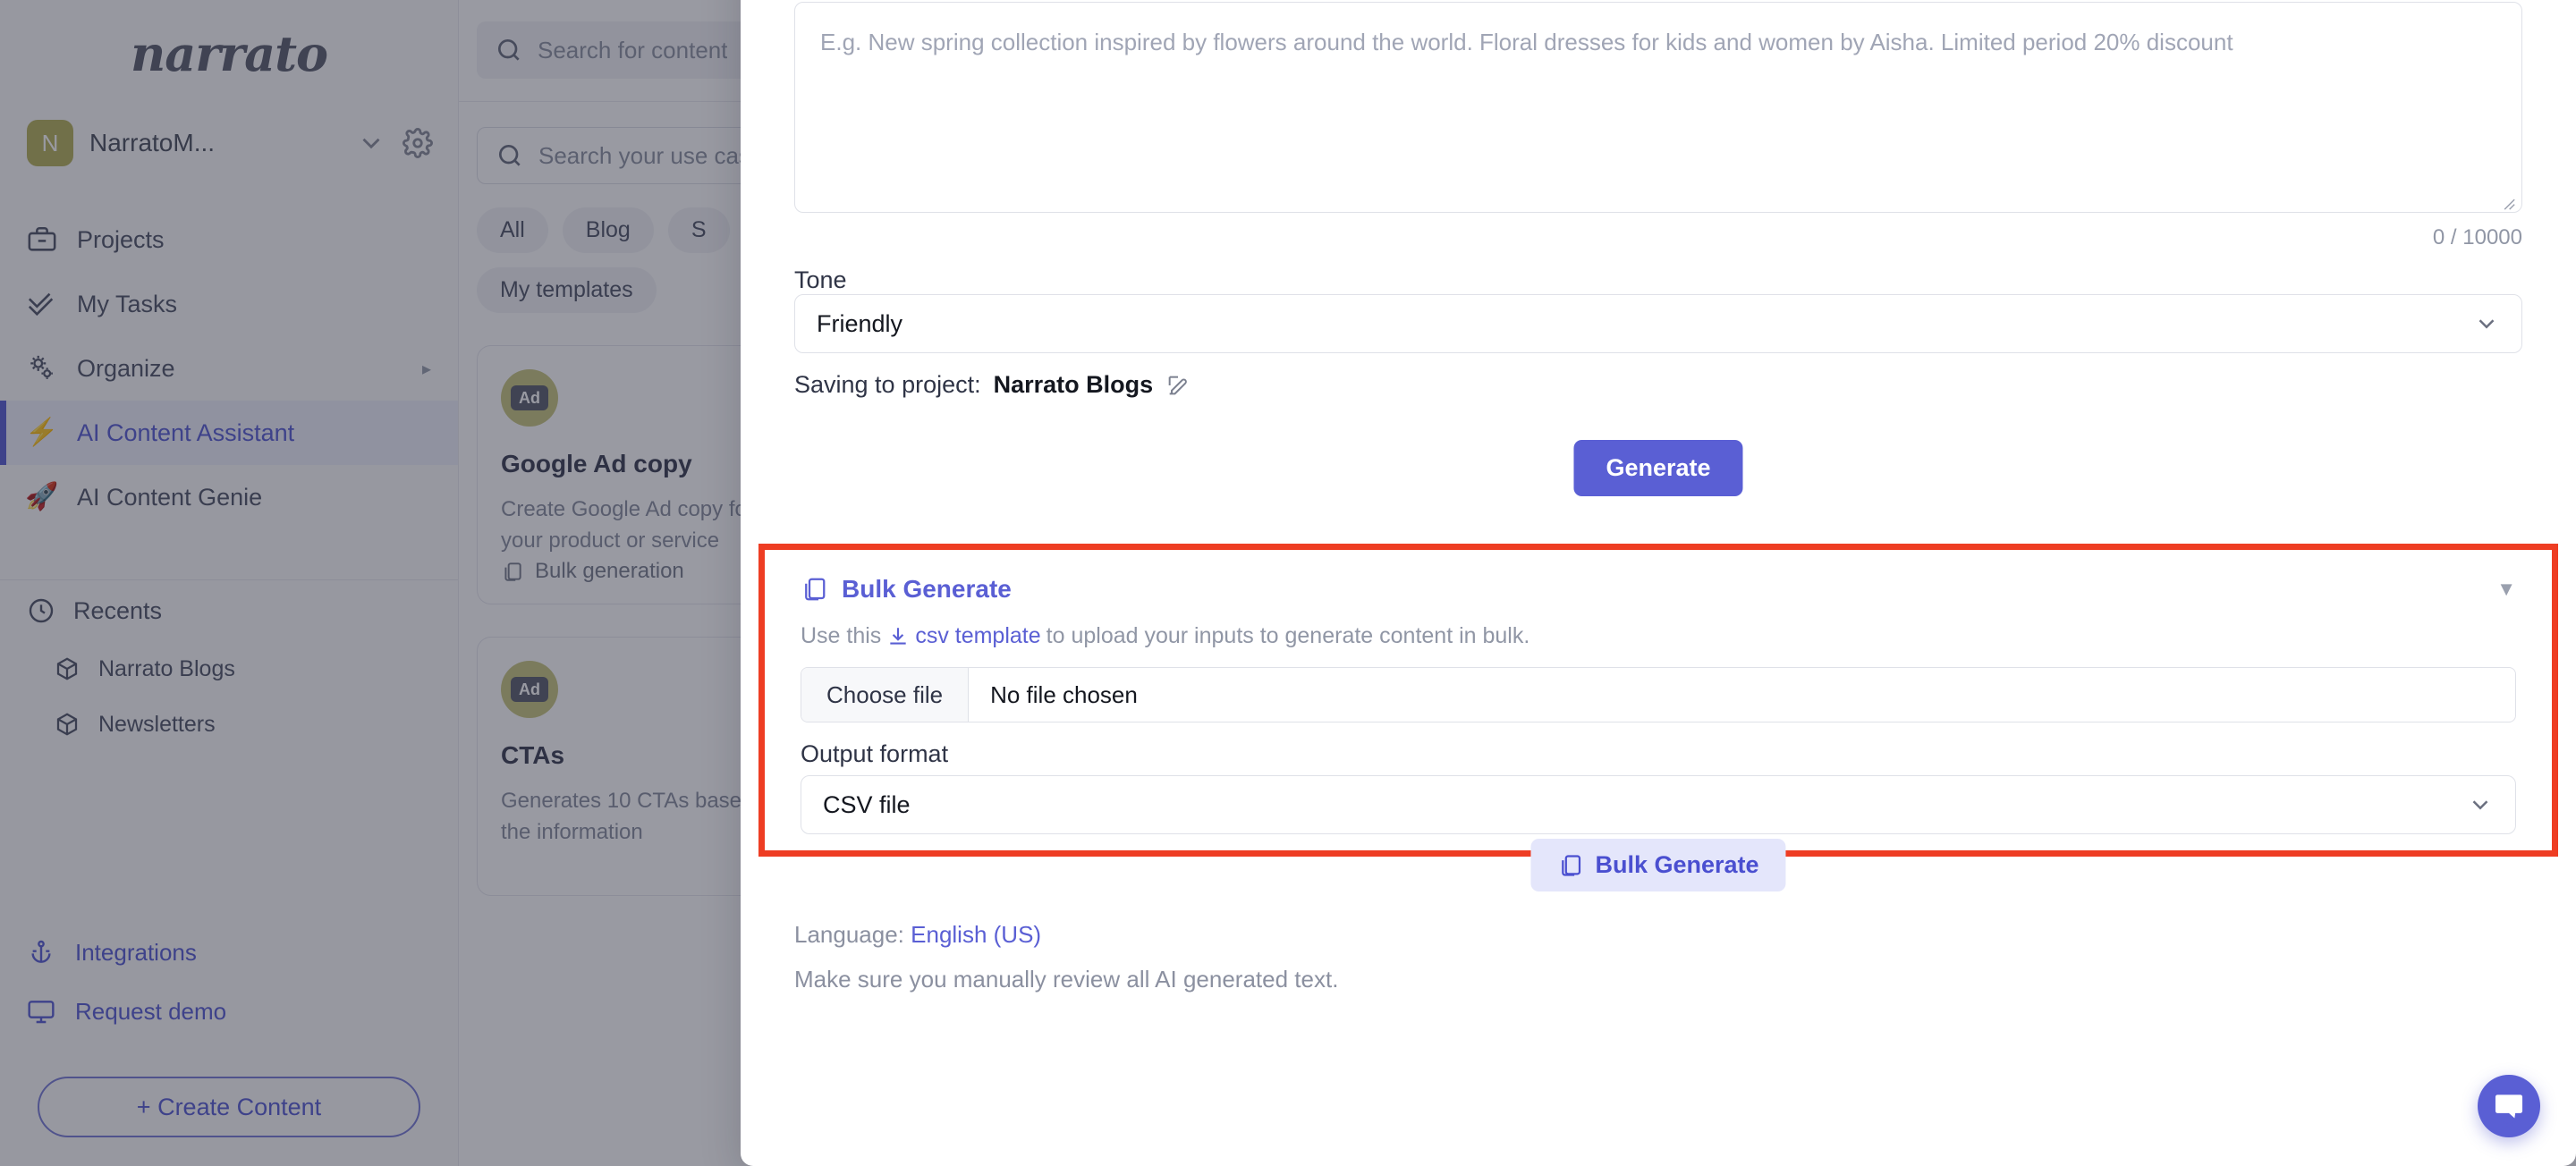 This screenshot has height=1166, width=2576. What do you see at coordinates (1658, 804) in the screenshot?
I see `output-format-select: CSV file` at bounding box center [1658, 804].